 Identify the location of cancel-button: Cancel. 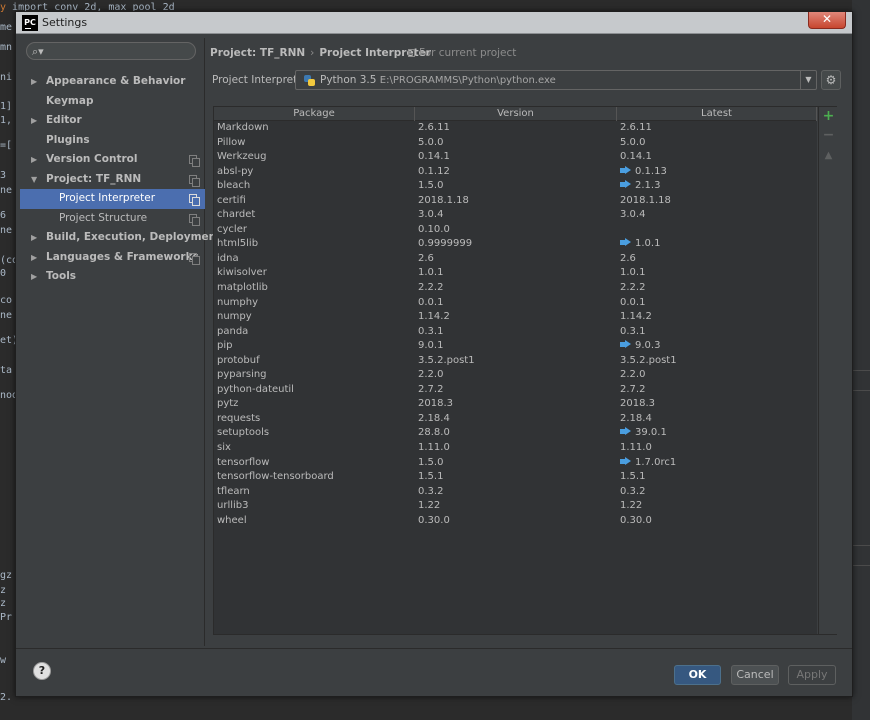
(755, 675).